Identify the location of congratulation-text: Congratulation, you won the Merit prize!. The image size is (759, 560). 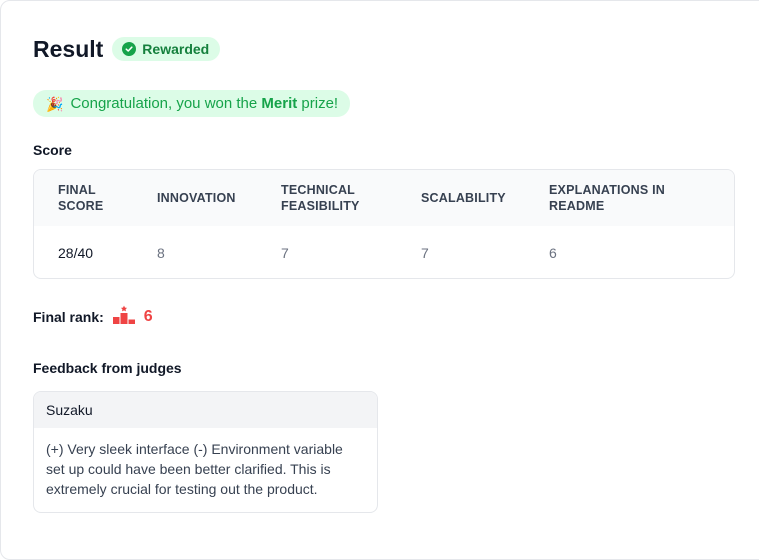
(204, 103).